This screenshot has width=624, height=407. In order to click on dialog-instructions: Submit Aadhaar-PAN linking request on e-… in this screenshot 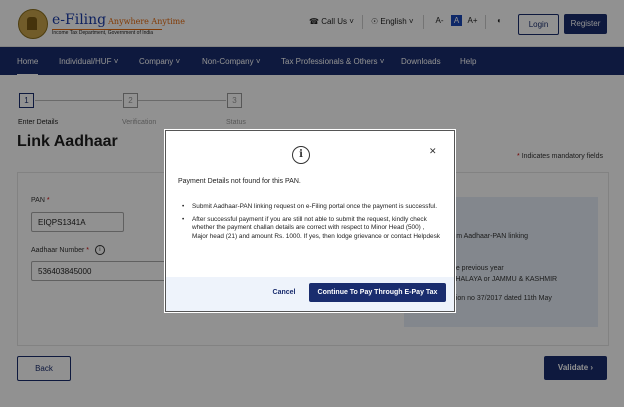, I will do `click(309, 224)`.